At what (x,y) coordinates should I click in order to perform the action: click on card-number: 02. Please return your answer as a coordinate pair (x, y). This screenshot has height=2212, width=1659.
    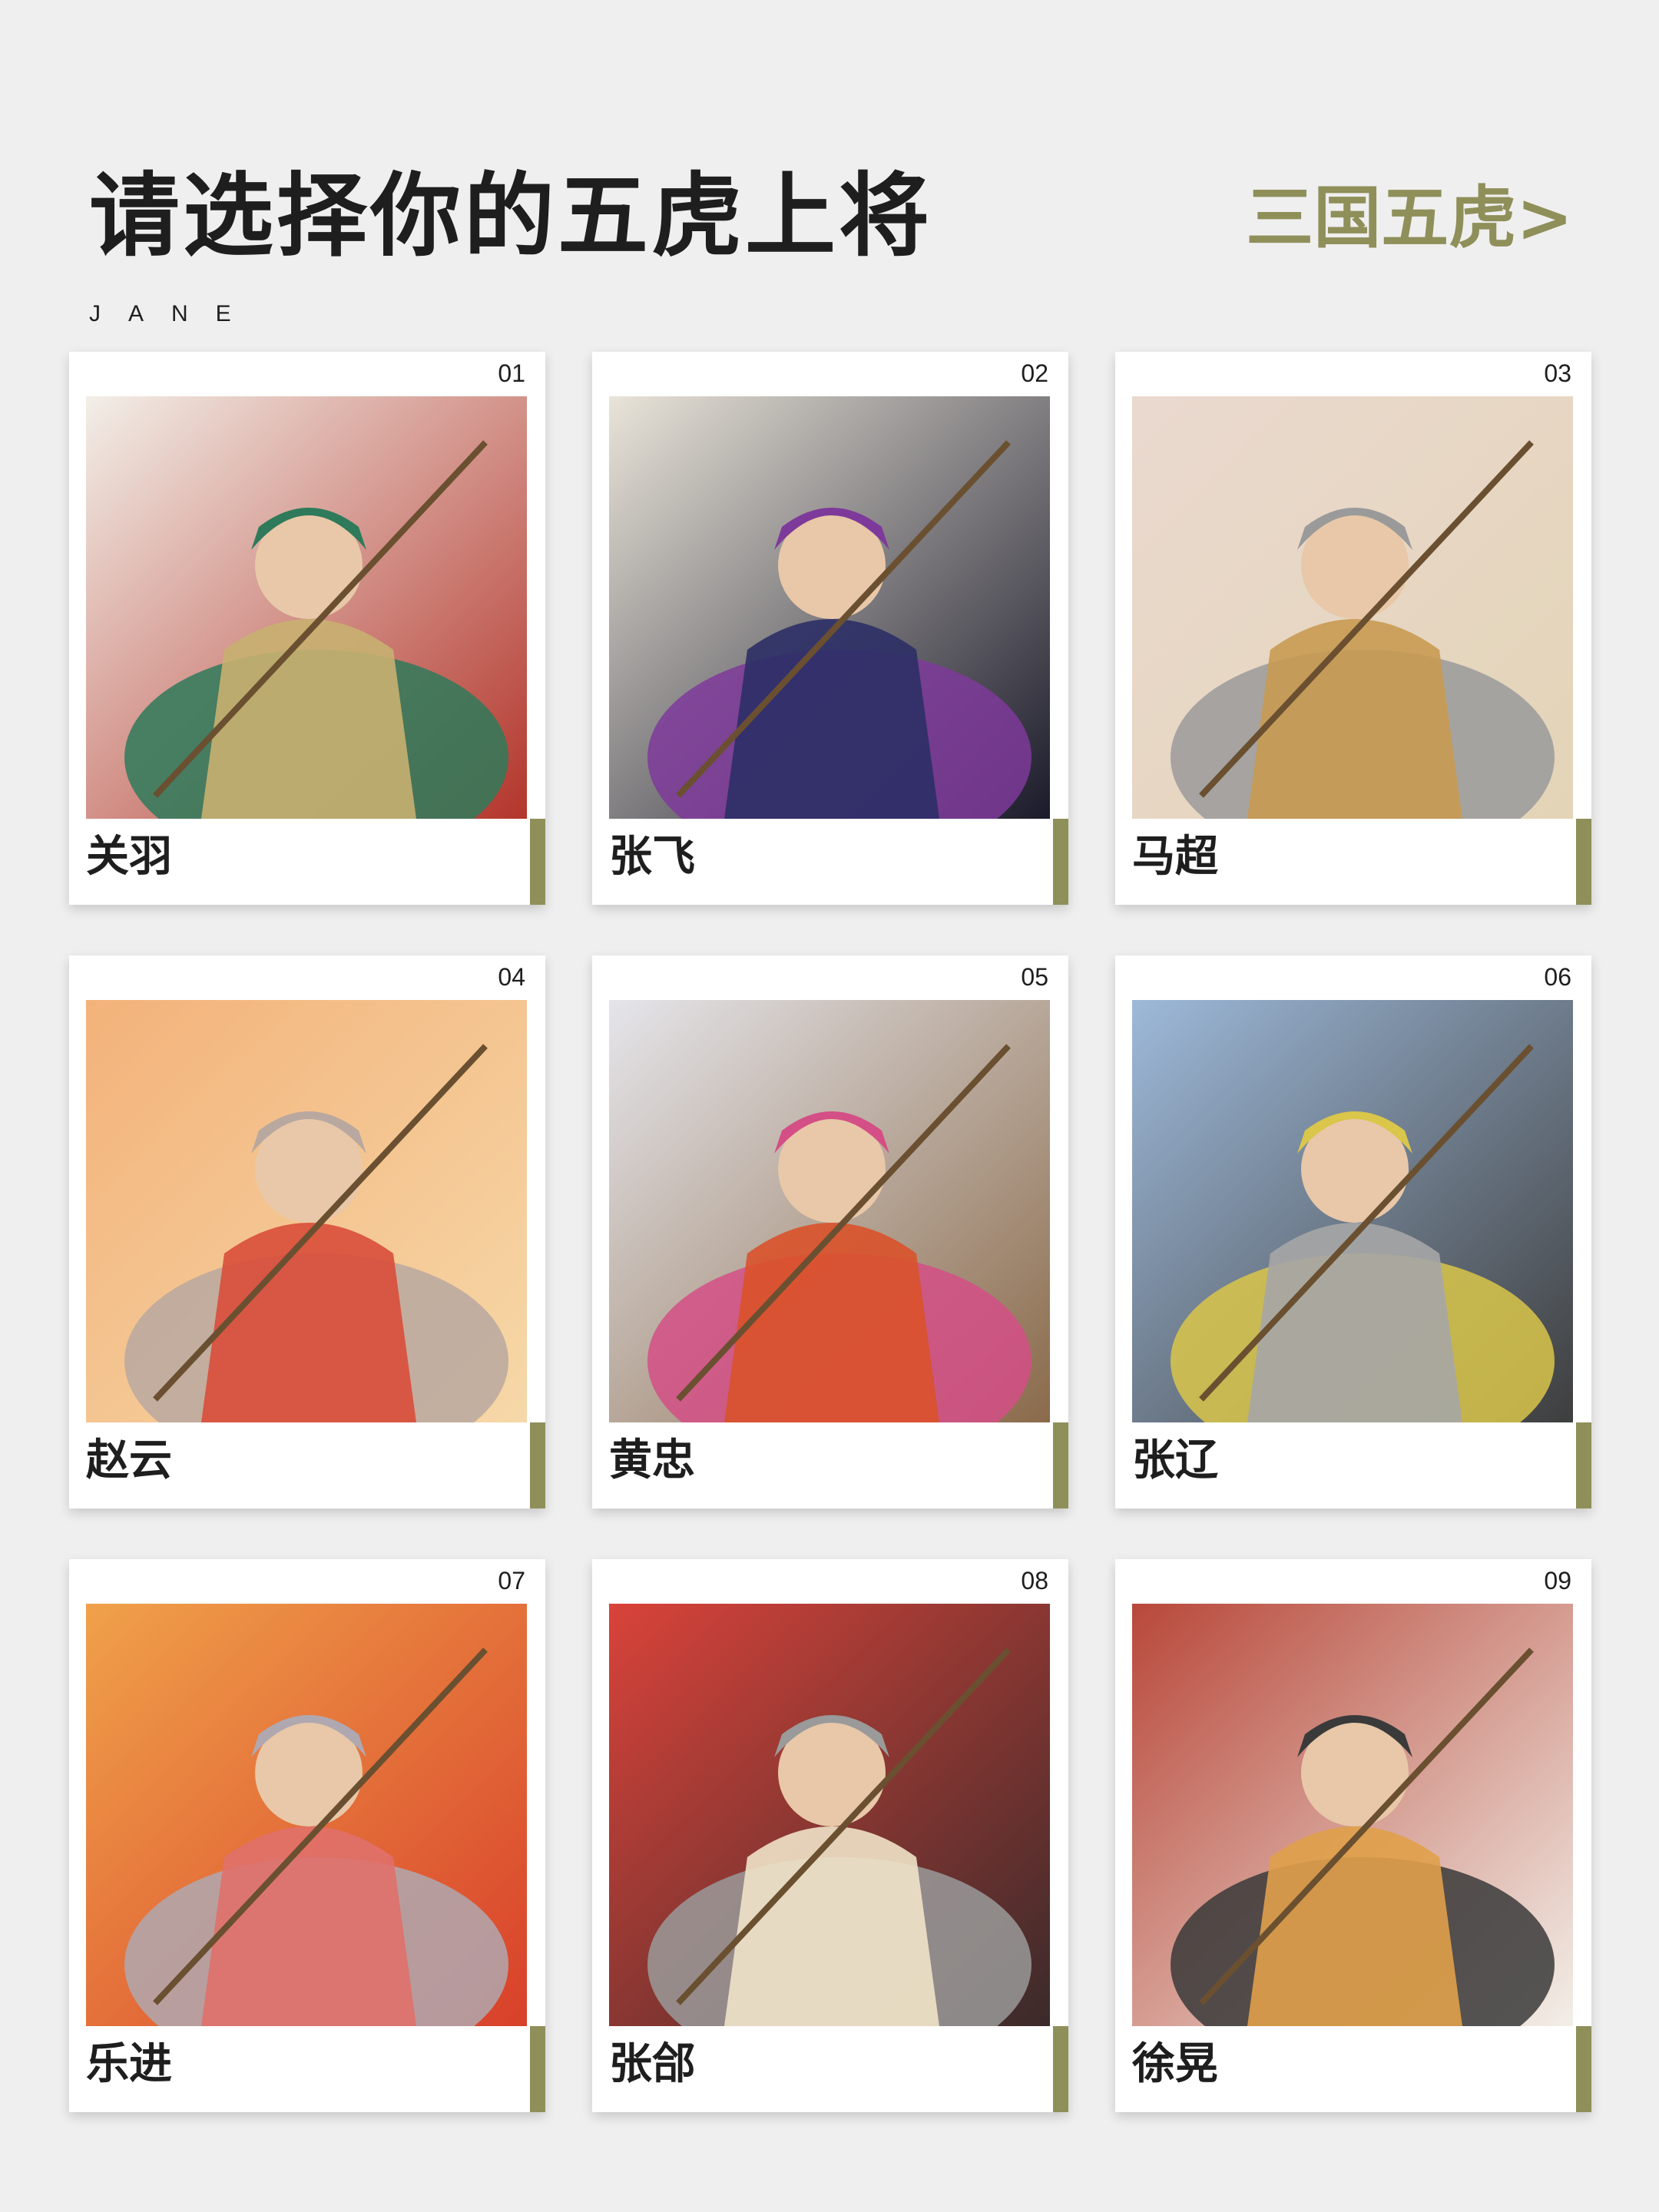
    Looking at the image, I should click on (1034, 373).